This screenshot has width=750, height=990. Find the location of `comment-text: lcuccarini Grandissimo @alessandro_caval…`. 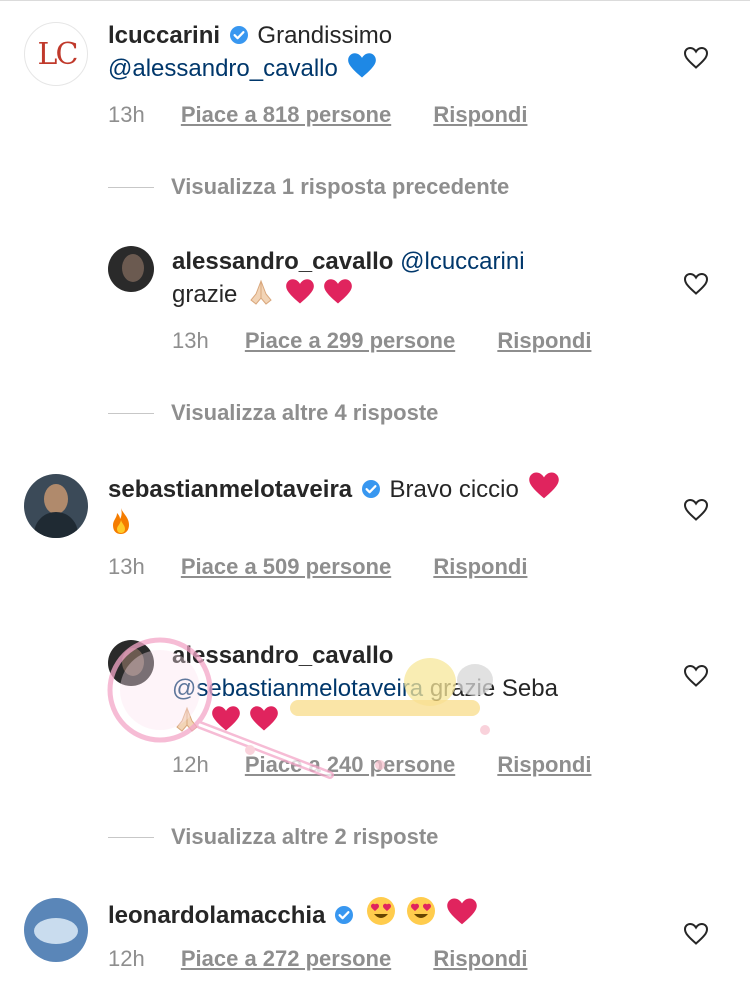

comment-text: lcuccarini Grandissimo @alessandro_caval… is located at coordinates (378, 52).